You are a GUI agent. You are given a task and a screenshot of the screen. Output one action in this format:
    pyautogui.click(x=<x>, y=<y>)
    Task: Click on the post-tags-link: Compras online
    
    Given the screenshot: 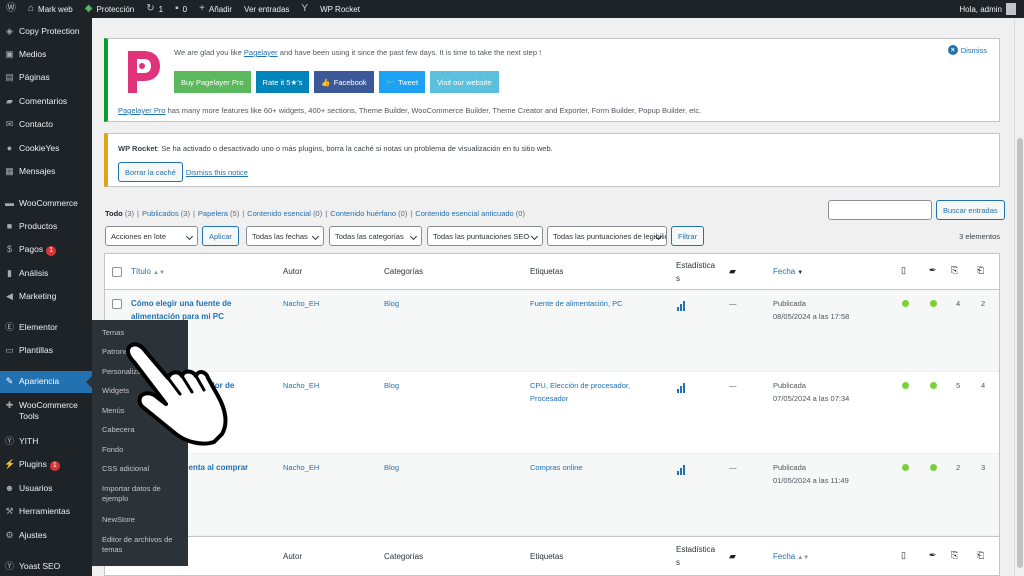 What is the action you would take?
    pyautogui.click(x=585, y=467)
    